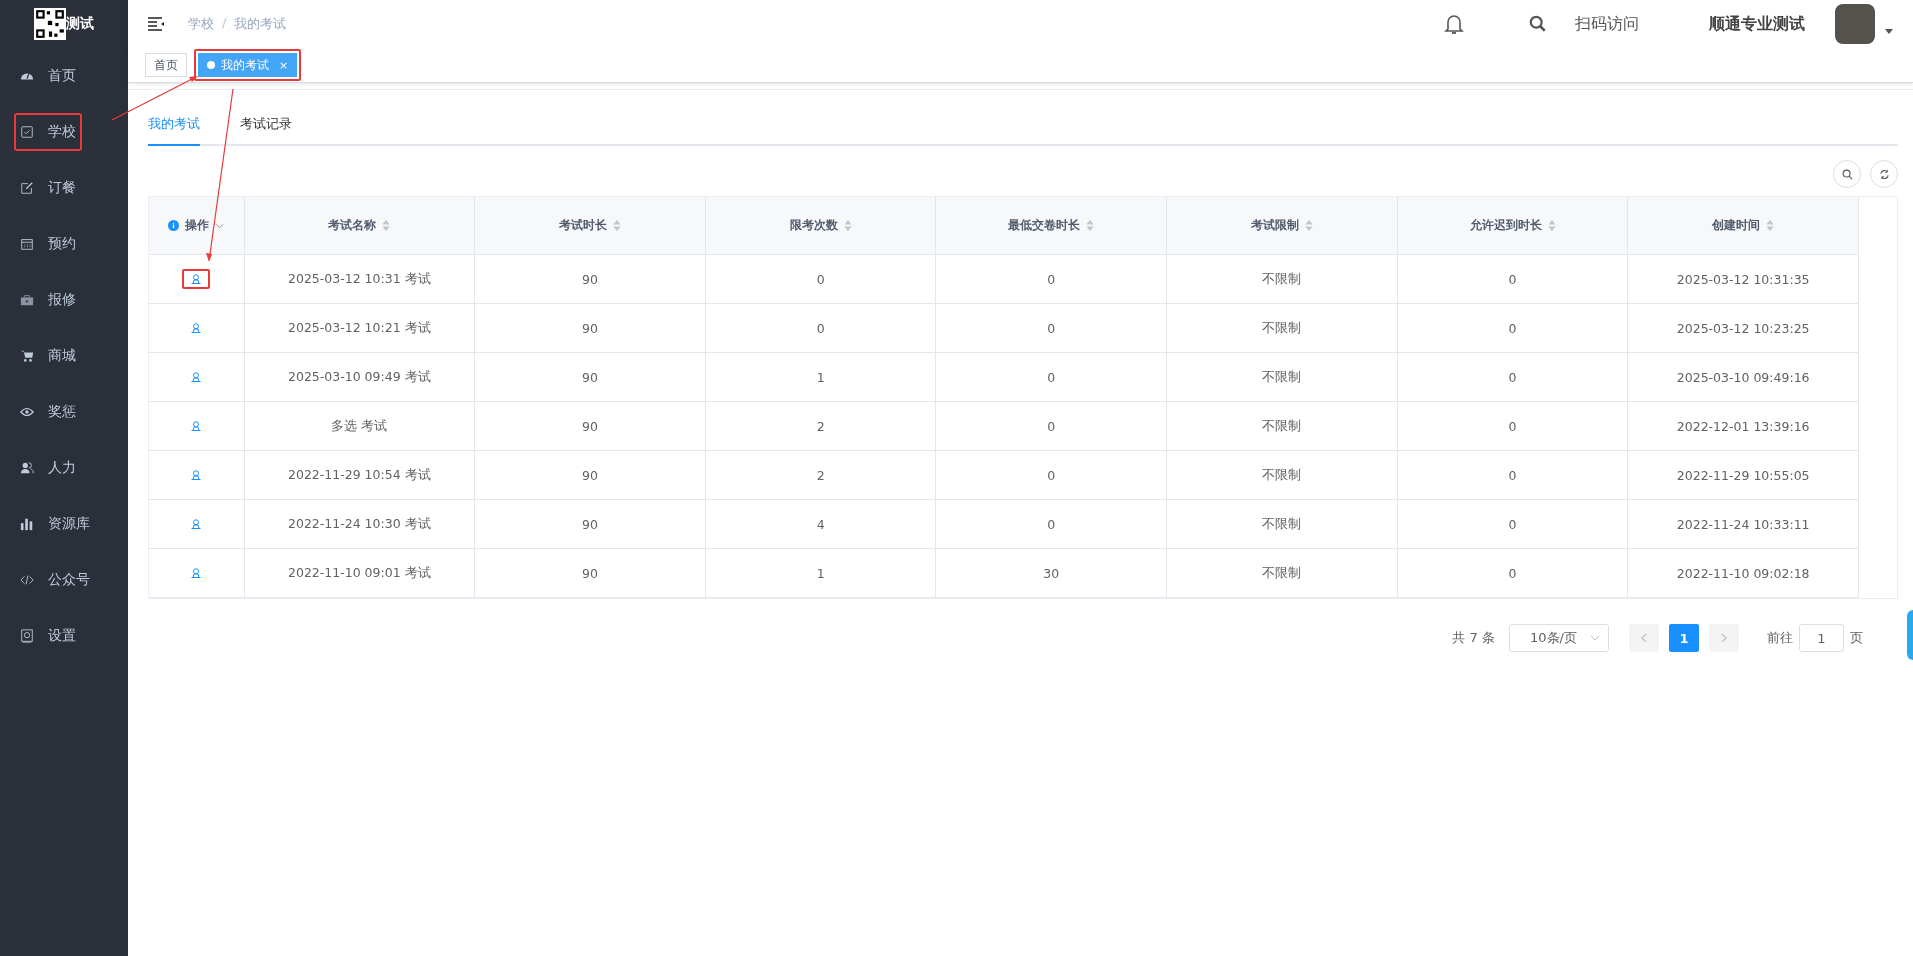  Describe the element at coordinates (1473, 638) in the screenshot. I see `total-count: 共 7 条` at that location.